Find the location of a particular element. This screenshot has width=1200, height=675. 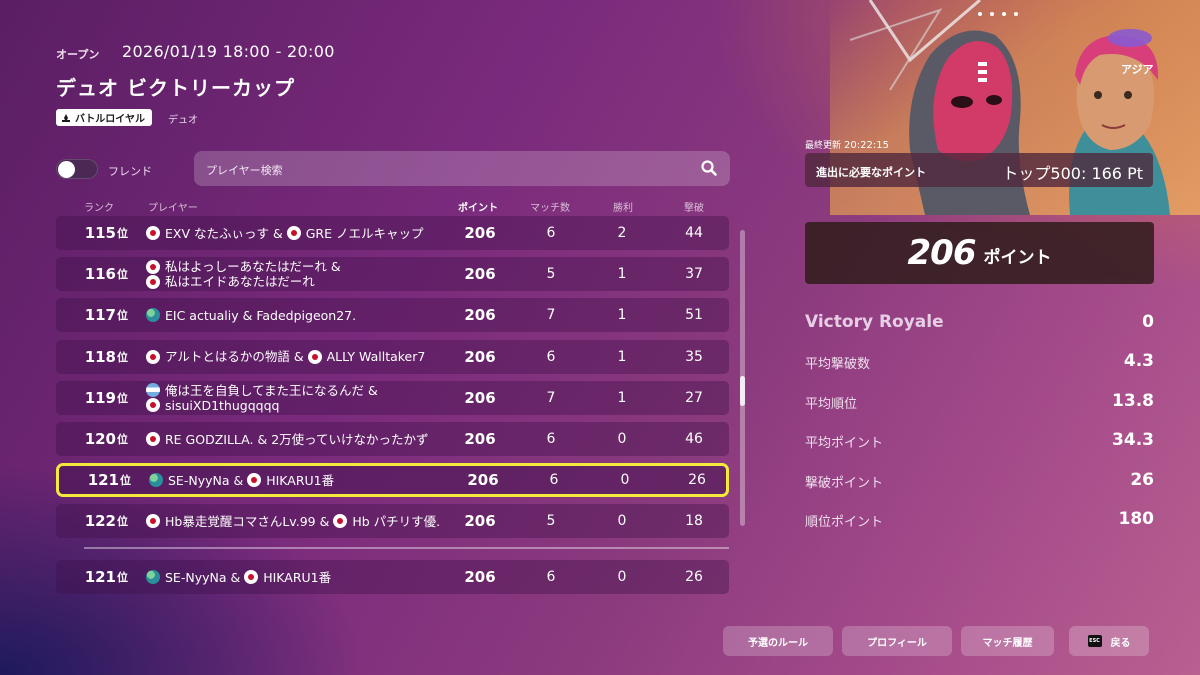

player-names: EIC actualiy & Fadedpigeon27. is located at coordinates (296, 315).